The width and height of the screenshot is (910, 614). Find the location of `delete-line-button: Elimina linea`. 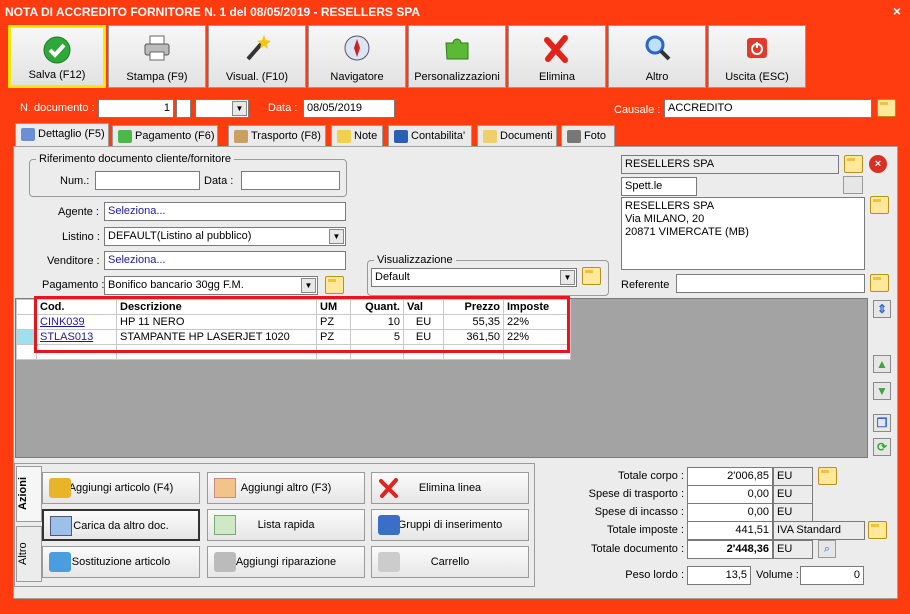

delete-line-button: Elimina linea is located at coordinates (450, 488).